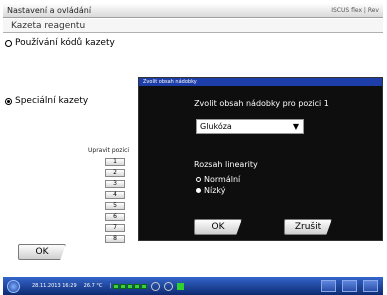 This screenshot has height=295, width=387. I want to click on tray-settings-icon, so click(349, 286).